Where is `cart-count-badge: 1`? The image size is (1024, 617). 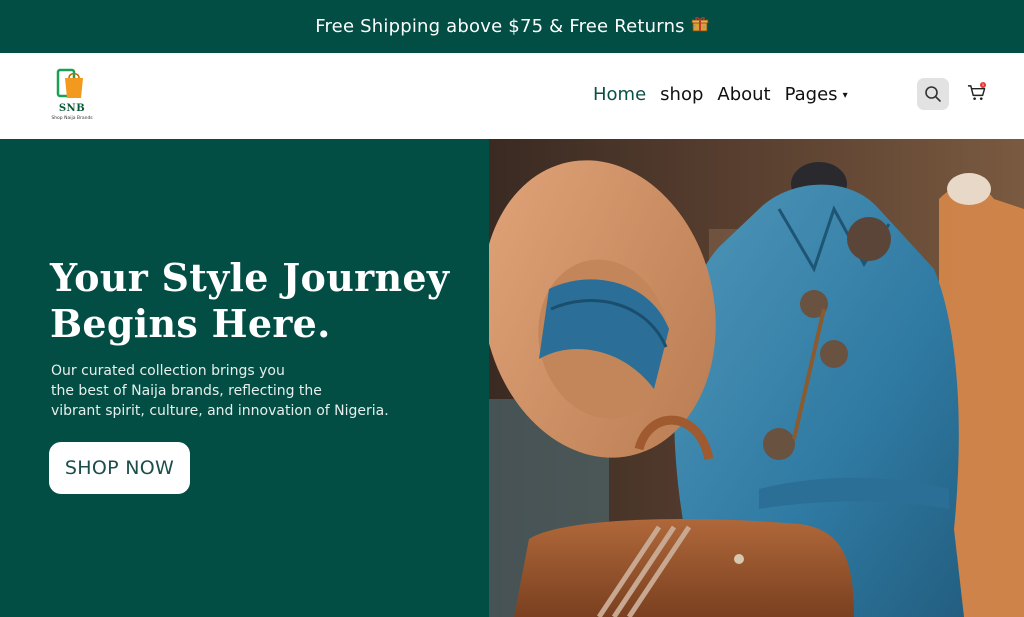
cart-count-badge: 1 is located at coordinates (983, 85).